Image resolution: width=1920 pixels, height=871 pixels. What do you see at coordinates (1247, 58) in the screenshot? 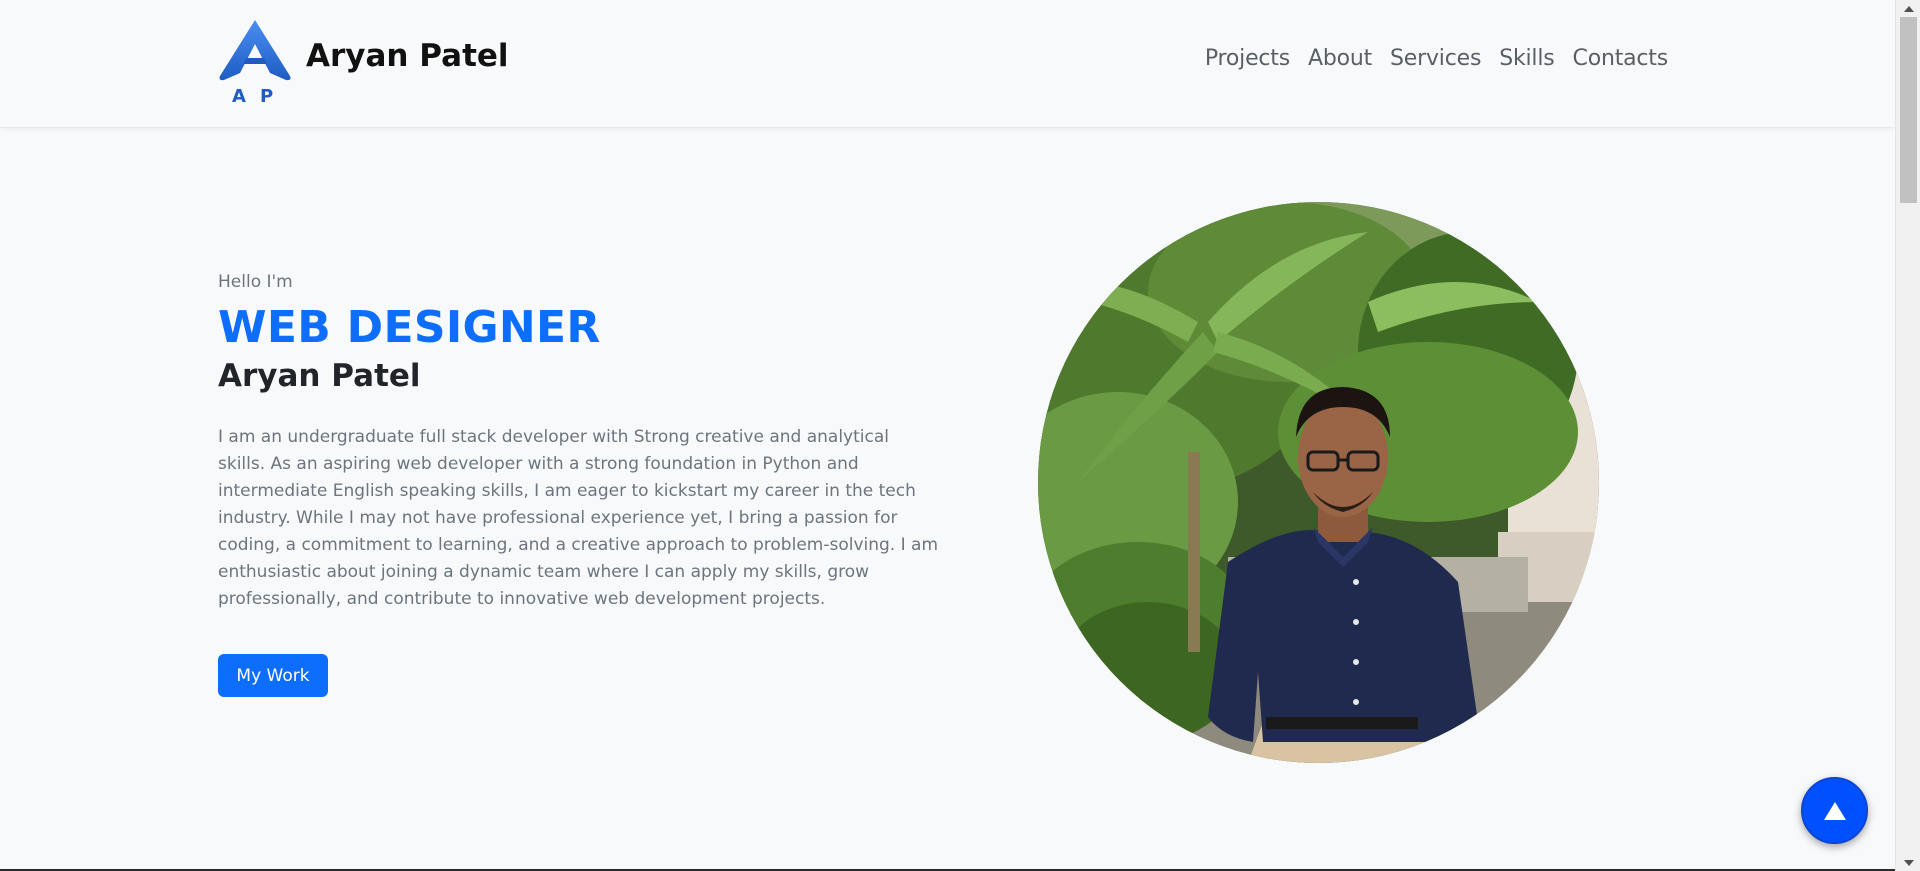
I see `nav-link-projects: Projects` at bounding box center [1247, 58].